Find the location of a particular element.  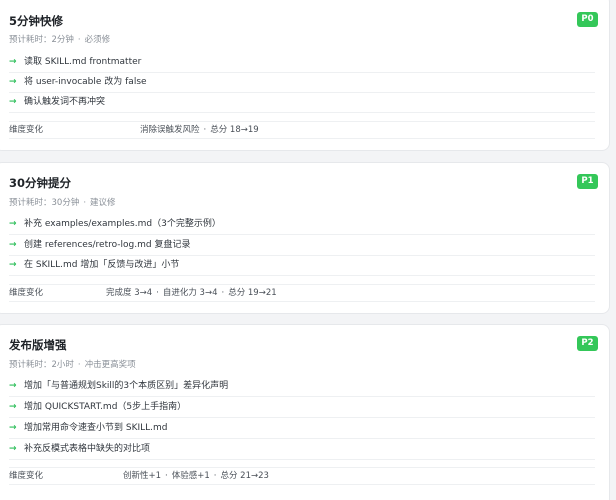

priority-badge: P0 is located at coordinates (587, 19).